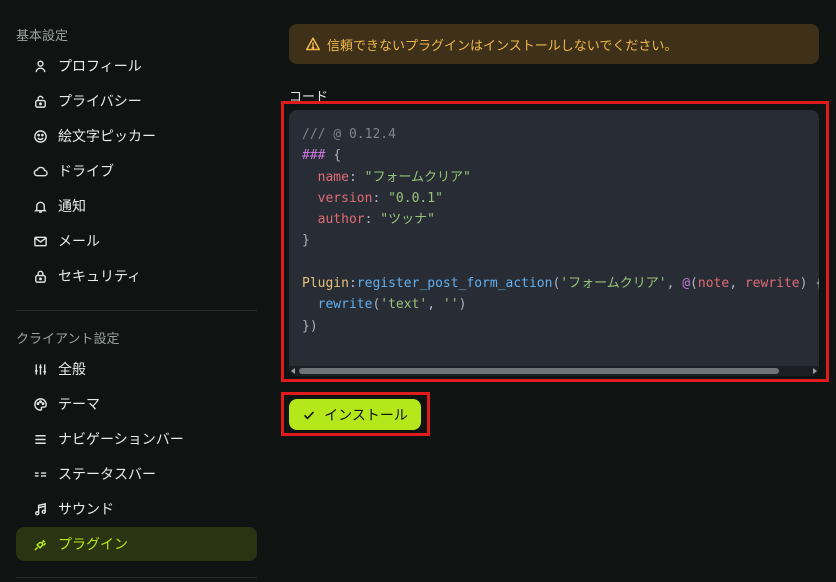  Describe the element at coordinates (417, 177) in the screenshot. I see `code-token: "フォームクリア"` at that location.